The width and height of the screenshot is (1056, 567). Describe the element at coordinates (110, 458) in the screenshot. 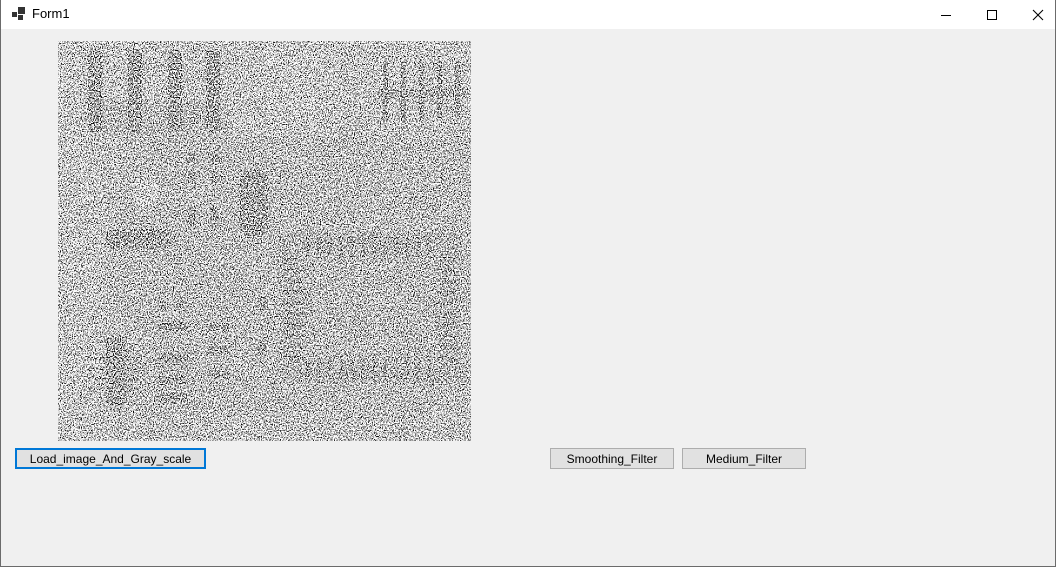

I see `load-image-gray-scale-button: Load_image_And_Gray_scale` at that location.